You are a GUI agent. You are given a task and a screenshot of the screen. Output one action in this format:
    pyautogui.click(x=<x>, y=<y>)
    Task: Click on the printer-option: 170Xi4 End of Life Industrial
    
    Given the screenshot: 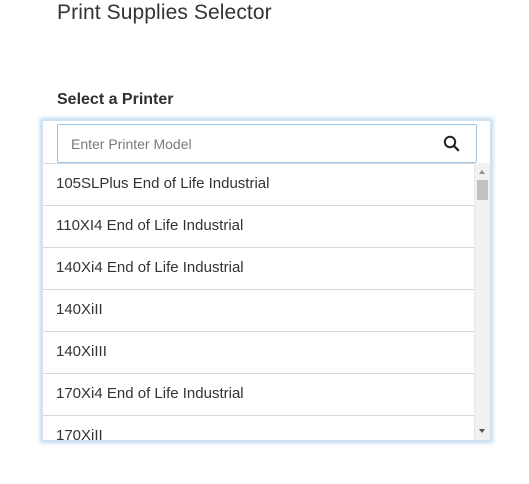 What is the action you would take?
    pyautogui.click(x=258, y=395)
    